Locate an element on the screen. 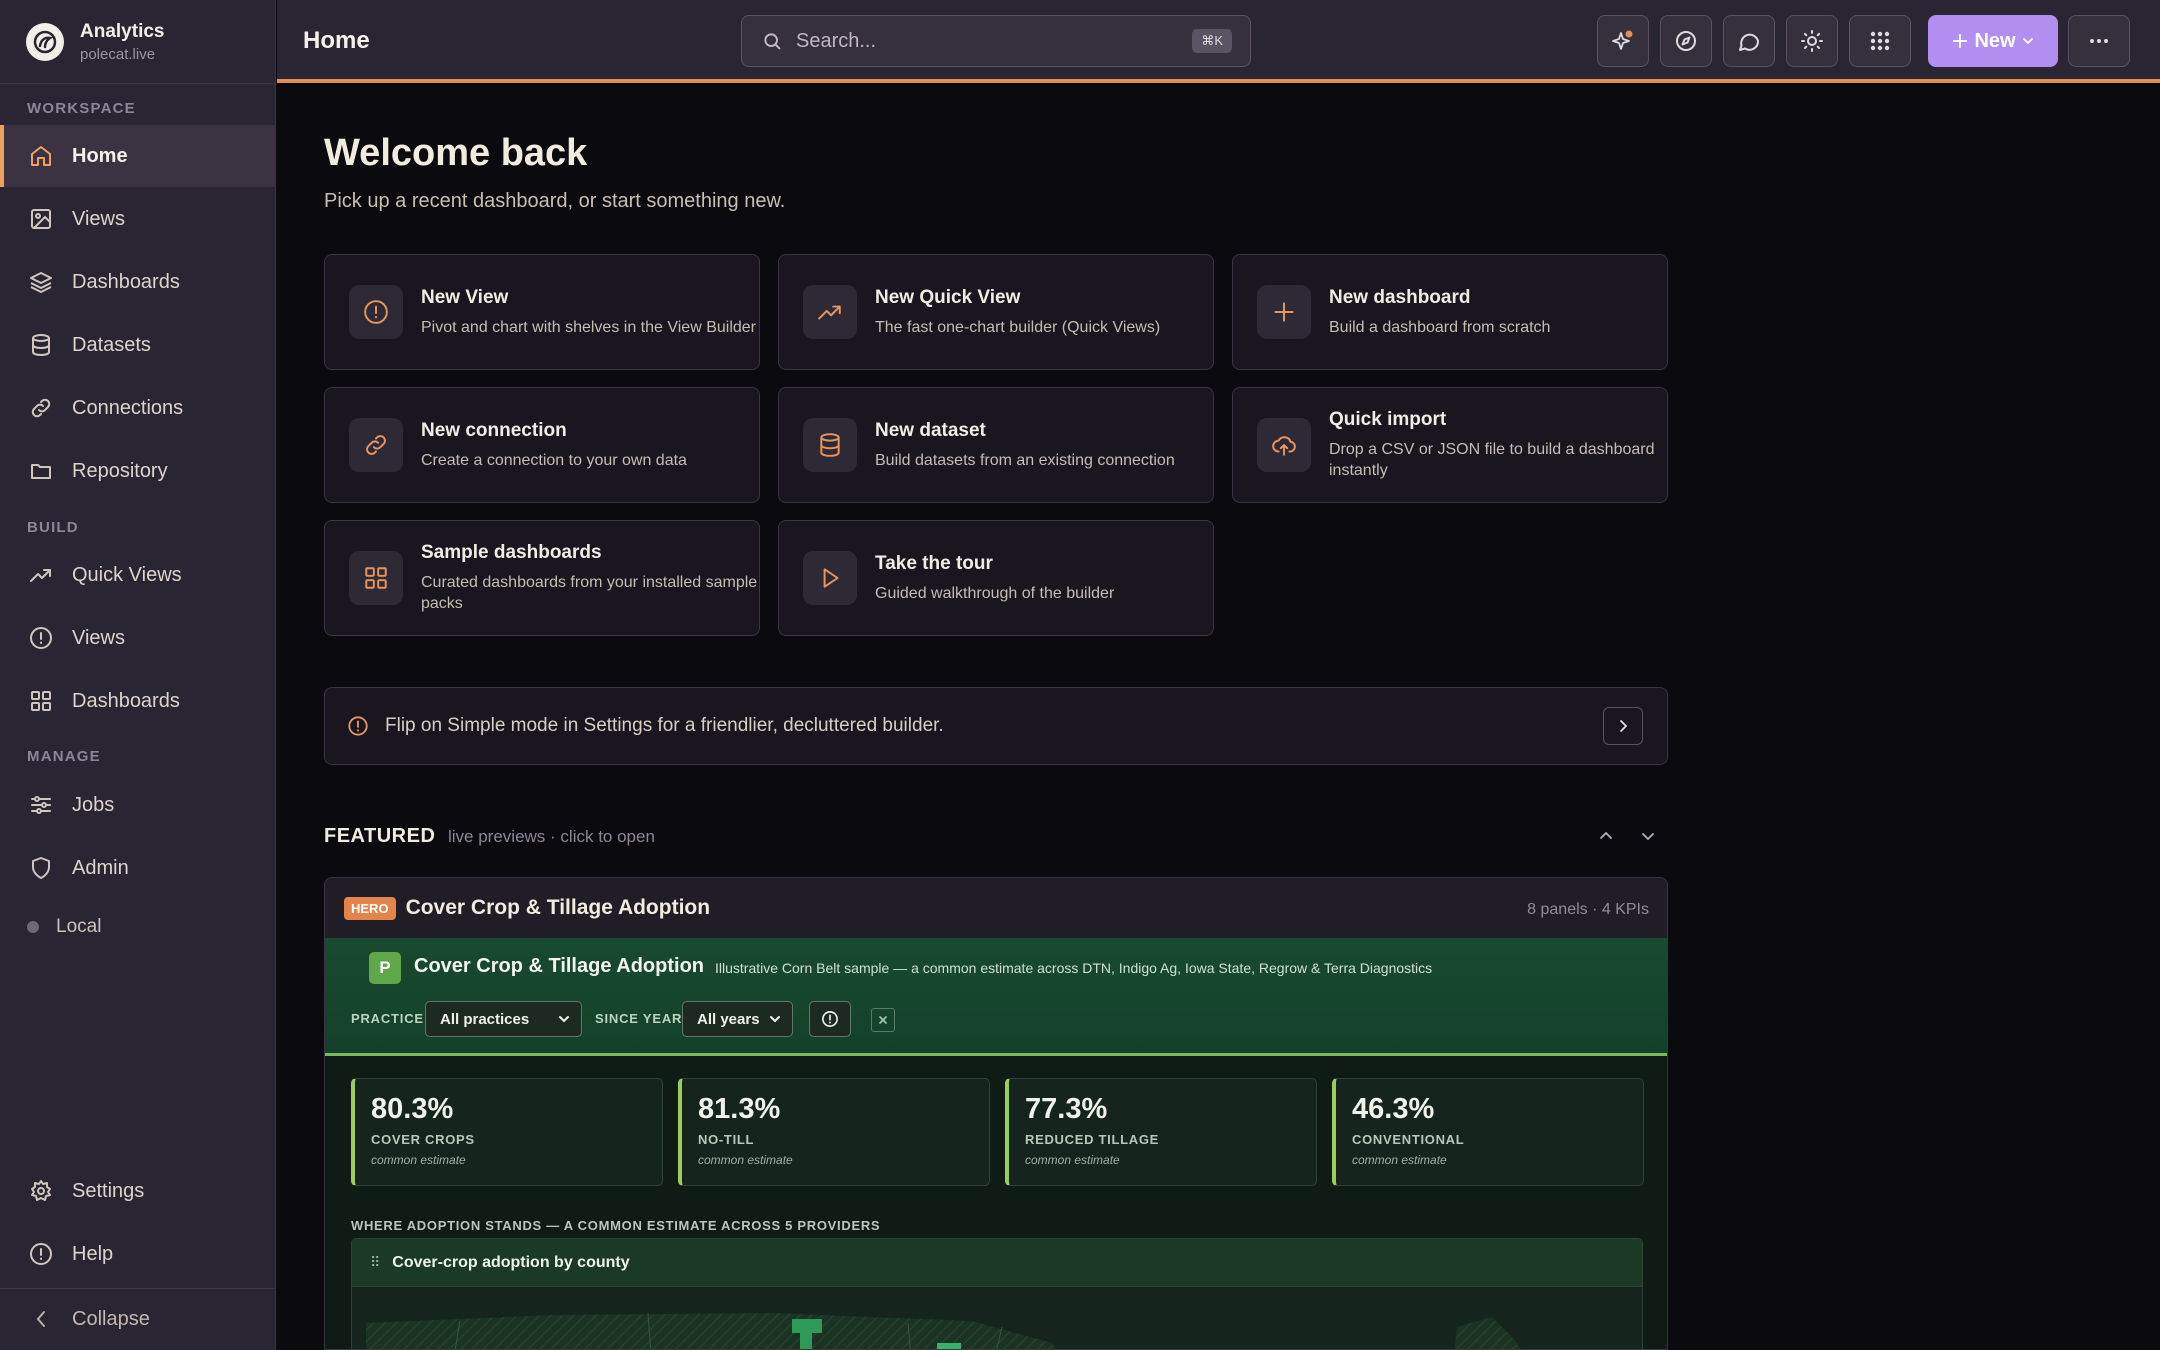  sidebar-item-admin: Admin is located at coordinates (137, 868).